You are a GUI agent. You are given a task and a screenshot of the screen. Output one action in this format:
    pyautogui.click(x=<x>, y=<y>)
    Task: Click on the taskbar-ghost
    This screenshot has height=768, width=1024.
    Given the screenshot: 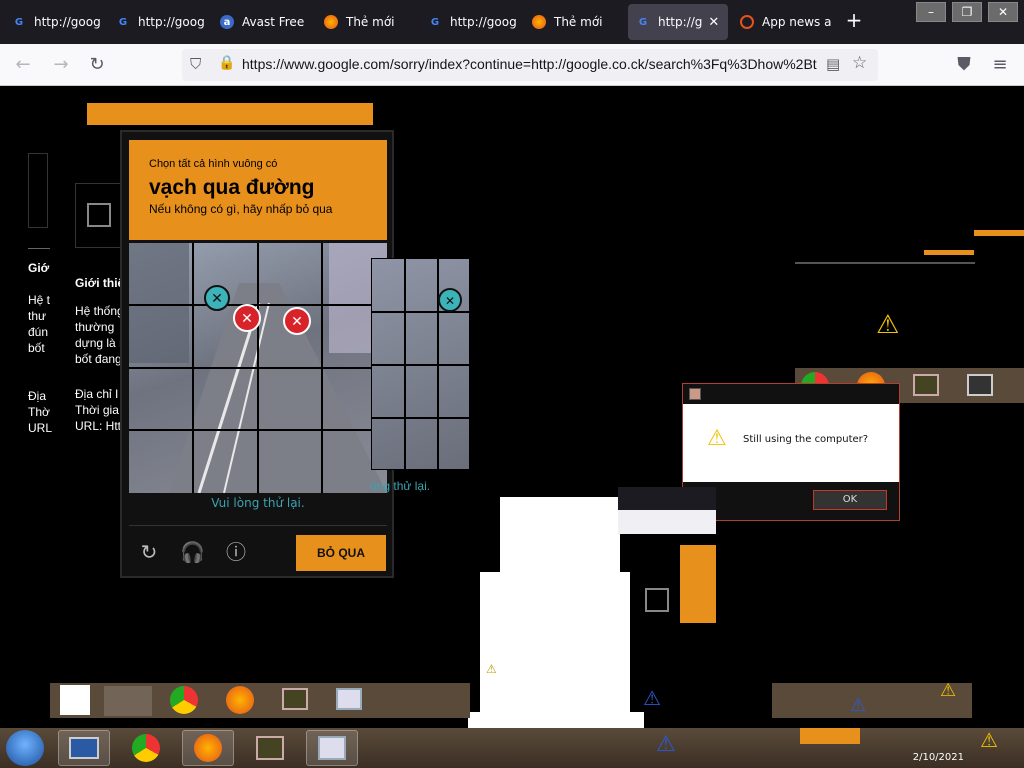 What is the action you would take?
    pyautogui.click(x=260, y=700)
    